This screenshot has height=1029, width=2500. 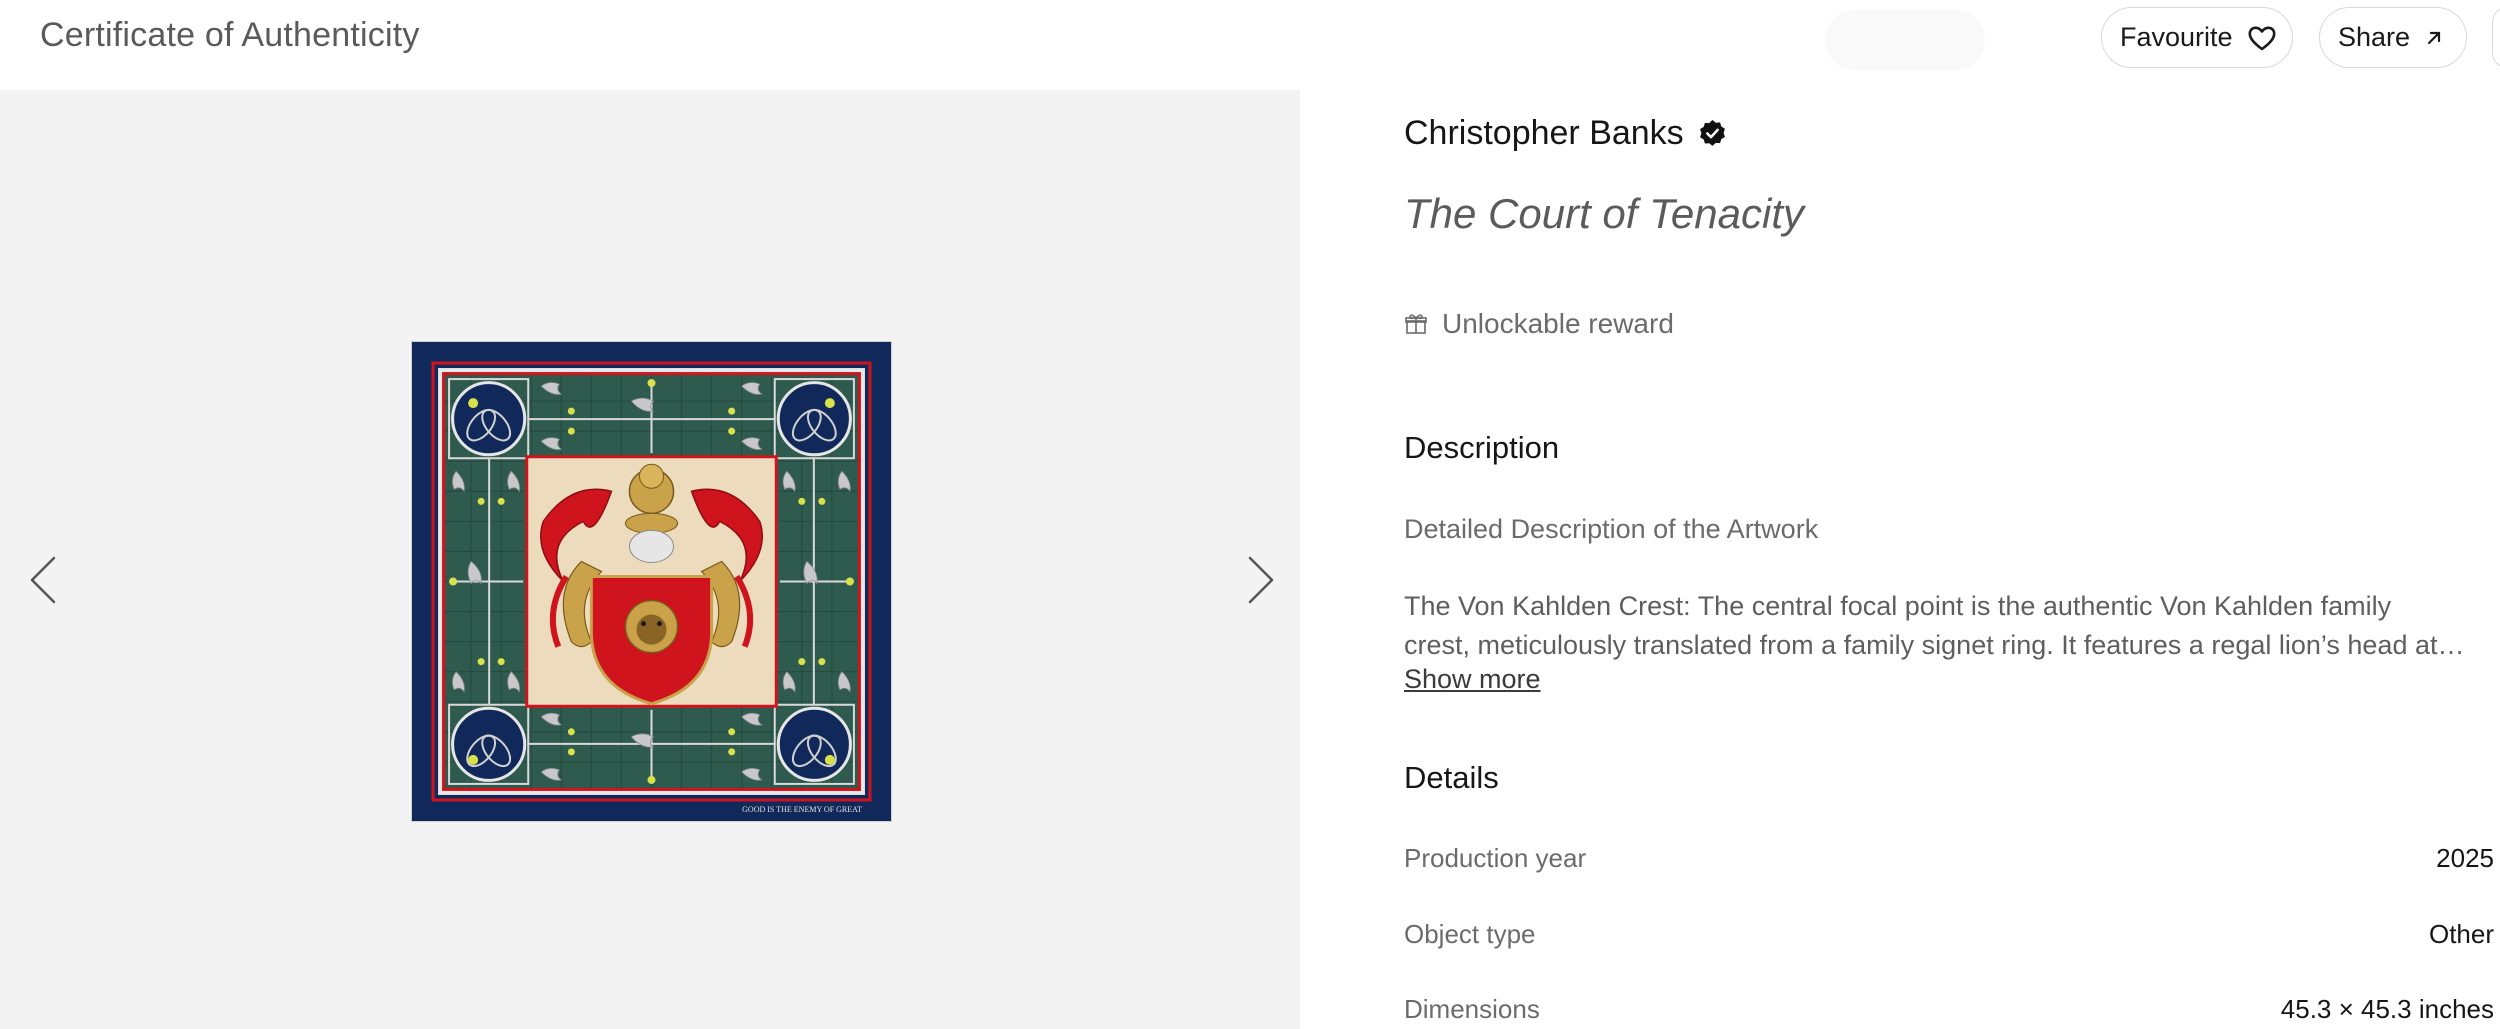 What do you see at coordinates (1544, 133) in the screenshot?
I see `artist-name: Christopher Banks` at bounding box center [1544, 133].